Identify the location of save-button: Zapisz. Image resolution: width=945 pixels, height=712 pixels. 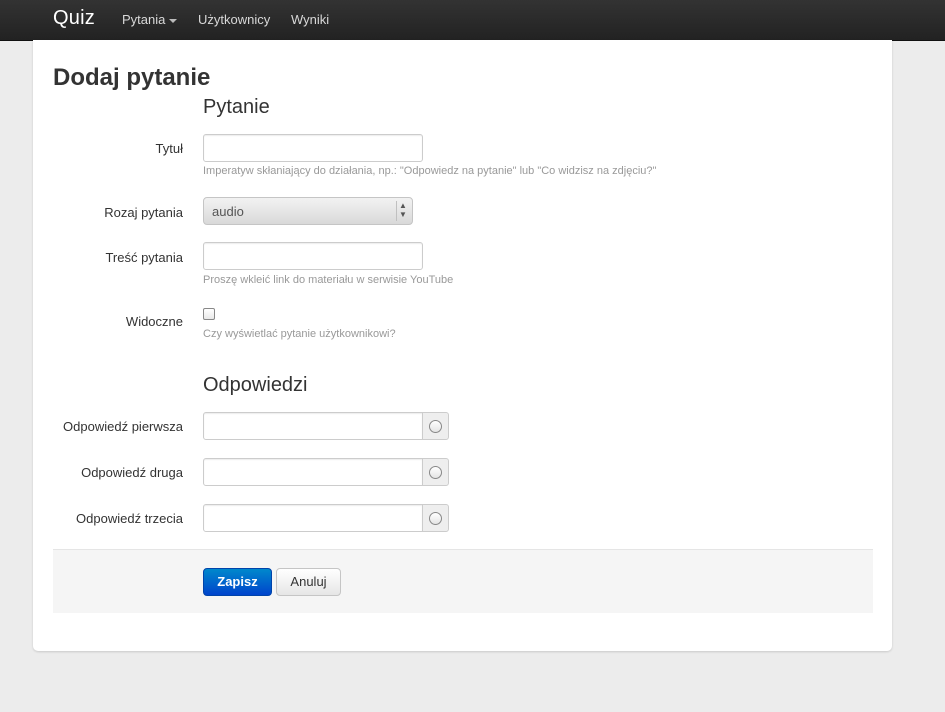
(237, 582).